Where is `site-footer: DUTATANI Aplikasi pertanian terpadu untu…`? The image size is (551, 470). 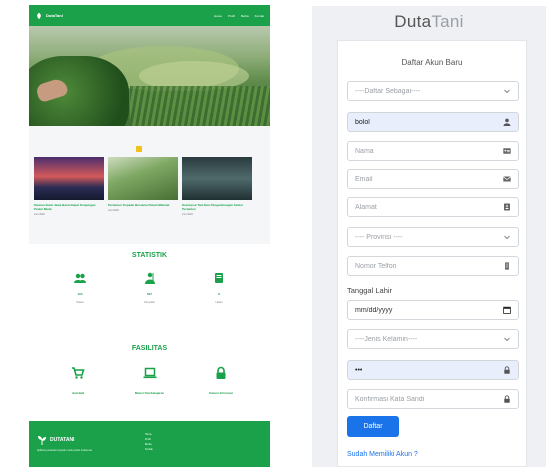
site-footer: DUTATANI Aplikasi pertanian terpadu untu… is located at coordinates (149, 444).